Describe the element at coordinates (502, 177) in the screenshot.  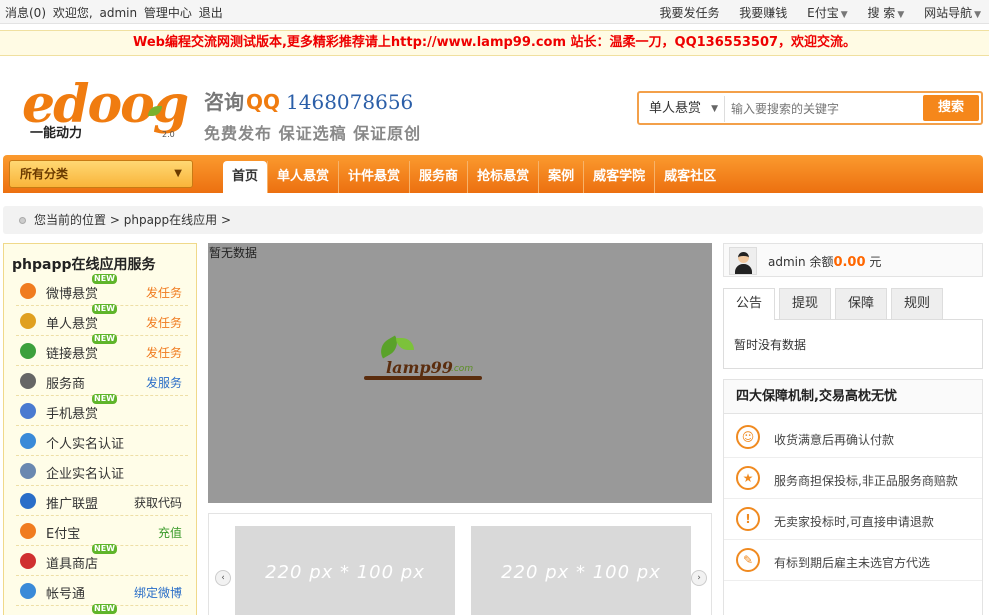
I see `nav-item-bid-reward: 抢标悬赏` at that location.